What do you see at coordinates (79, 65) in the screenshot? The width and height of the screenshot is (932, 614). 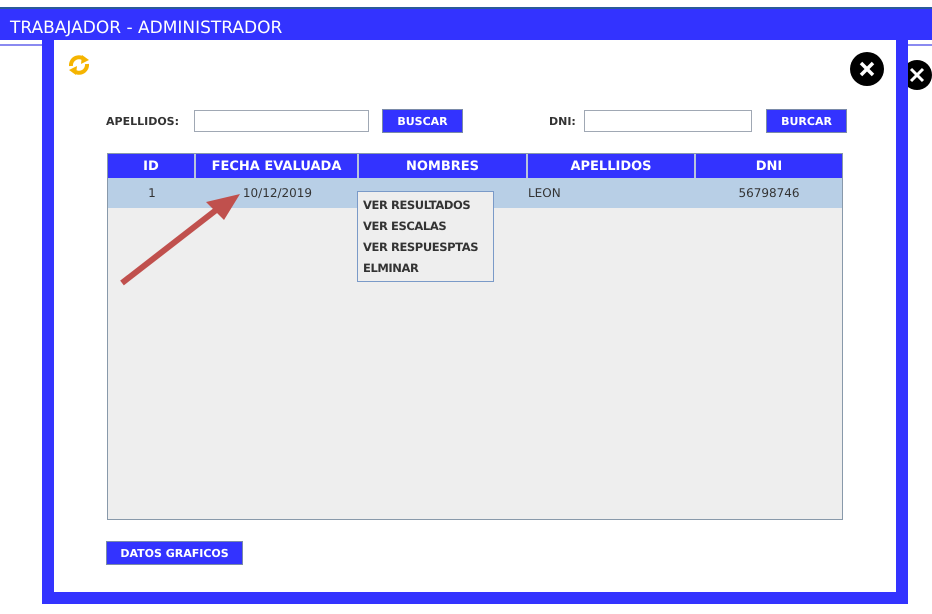 I see `refresh-icon` at bounding box center [79, 65].